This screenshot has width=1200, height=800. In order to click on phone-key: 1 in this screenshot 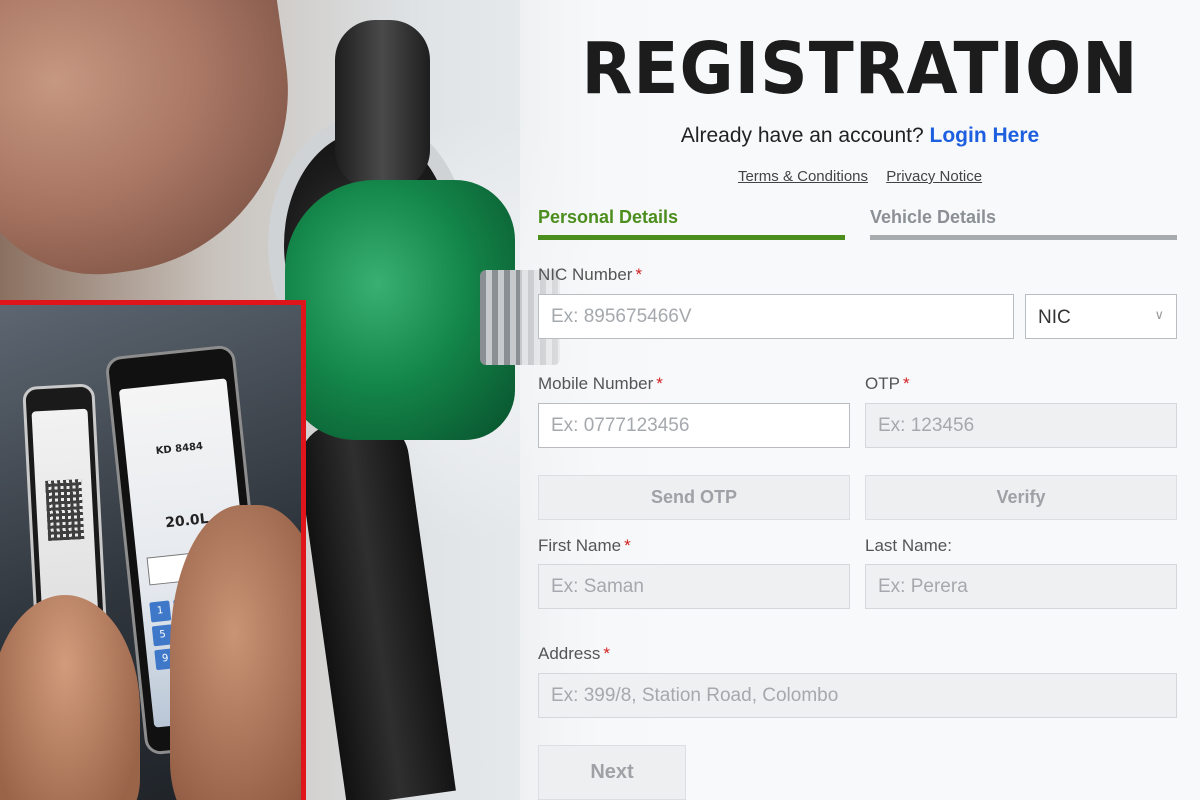, I will do `click(160, 611)`.